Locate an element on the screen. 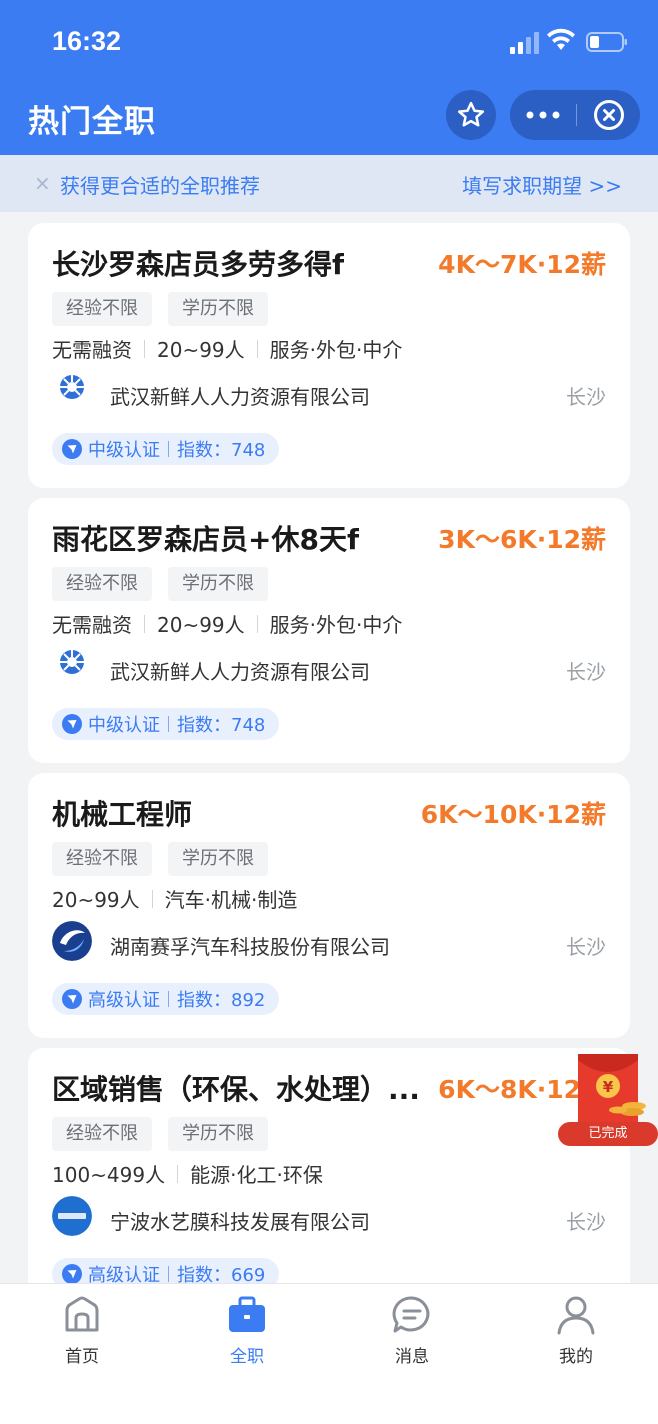 The width and height of the screenshot is (658, 1424). briefcase-icon is located at coordinates (247, 1314).